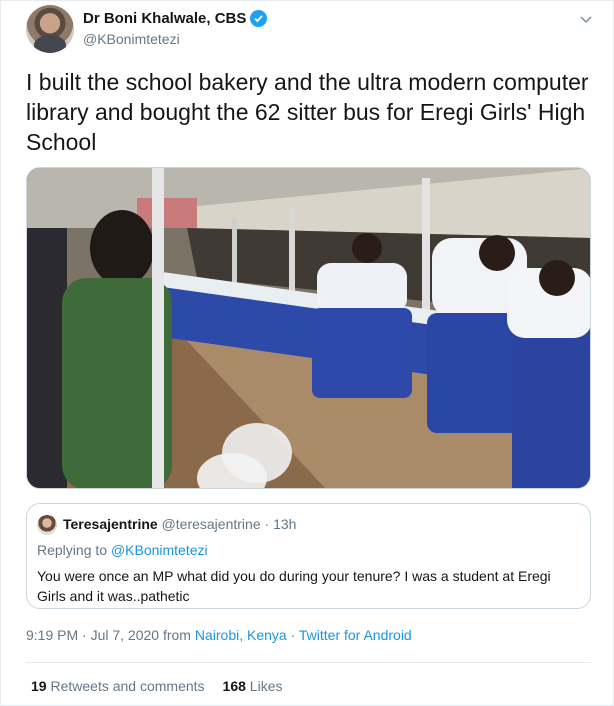 Image resolution: width=614 pixels, height=706 pixels. I want to click on author-handle: @KBonimtetezi, so click(131, 39).